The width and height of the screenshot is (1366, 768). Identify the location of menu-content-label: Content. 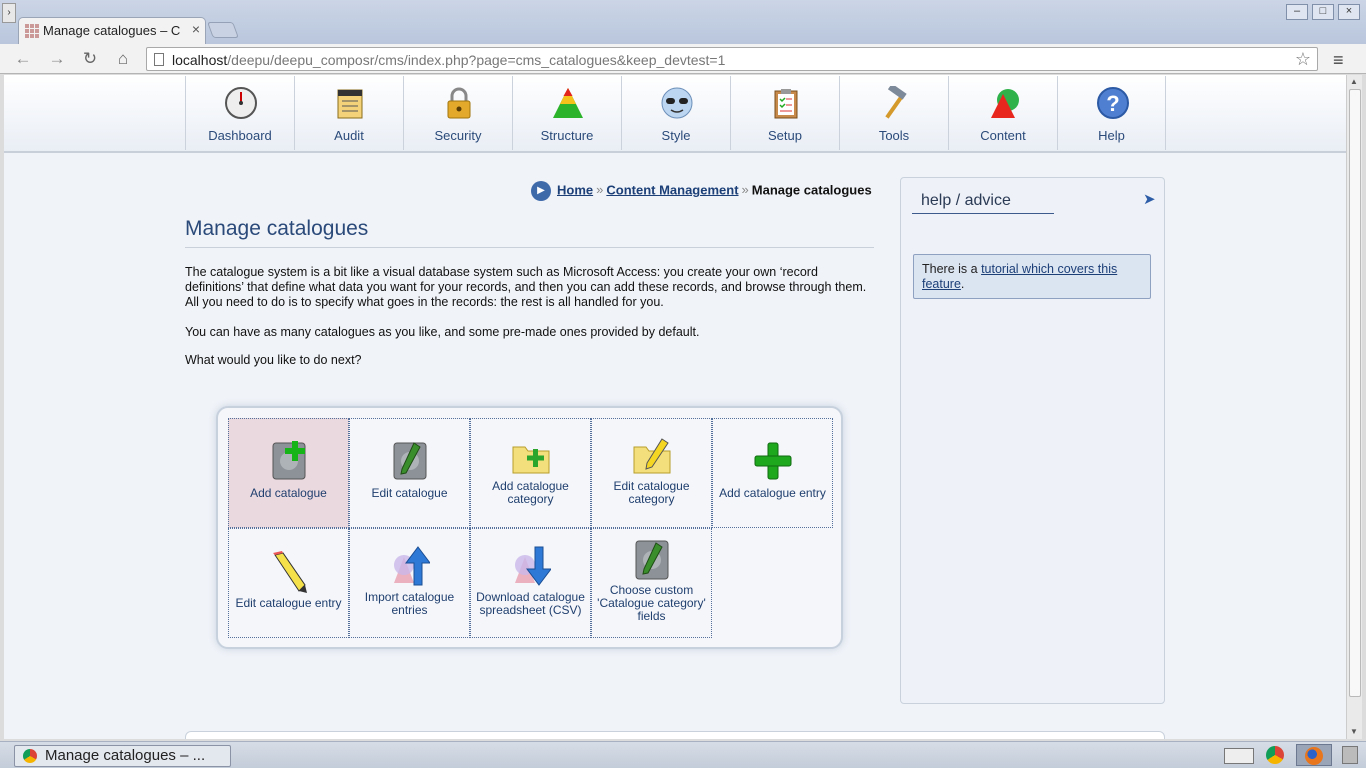
(1003, 135).